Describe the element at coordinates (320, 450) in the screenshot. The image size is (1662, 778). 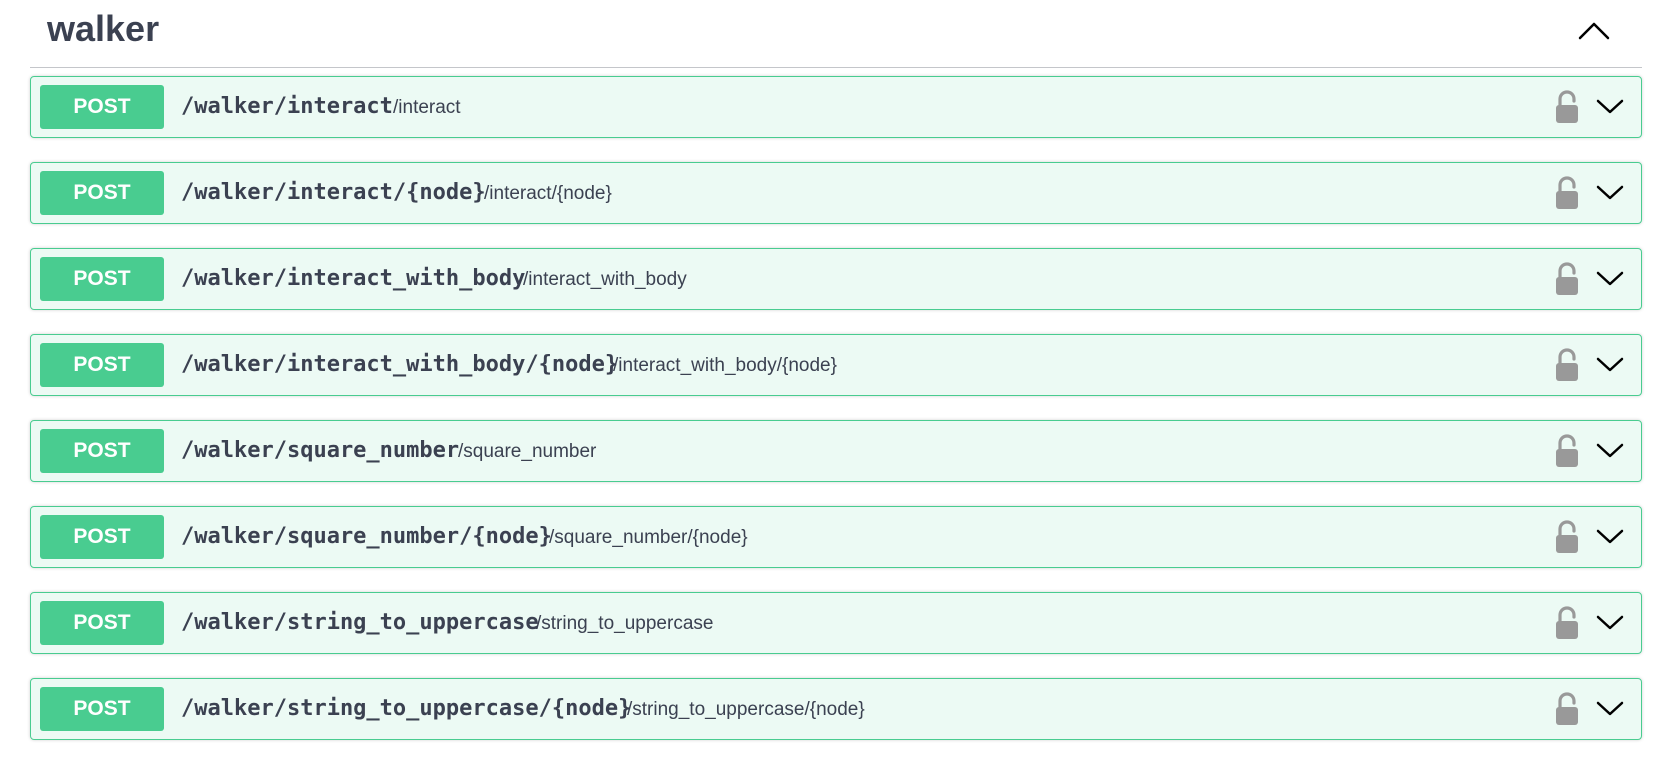
I see `operation-path: /walker/square_number` at that location.